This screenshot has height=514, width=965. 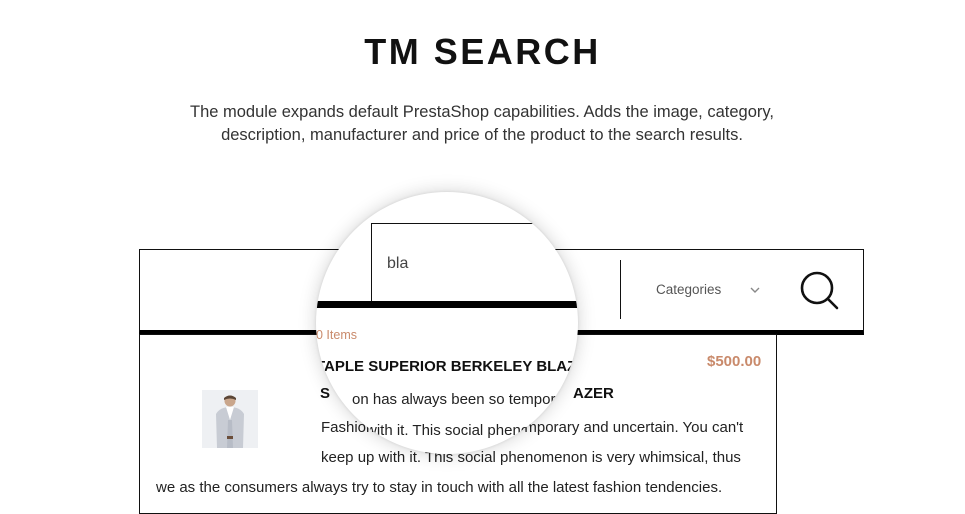 What do you see at coordinates (230, 419) in the screenshot?
I see `product-image` at bounding box center [230, 419].